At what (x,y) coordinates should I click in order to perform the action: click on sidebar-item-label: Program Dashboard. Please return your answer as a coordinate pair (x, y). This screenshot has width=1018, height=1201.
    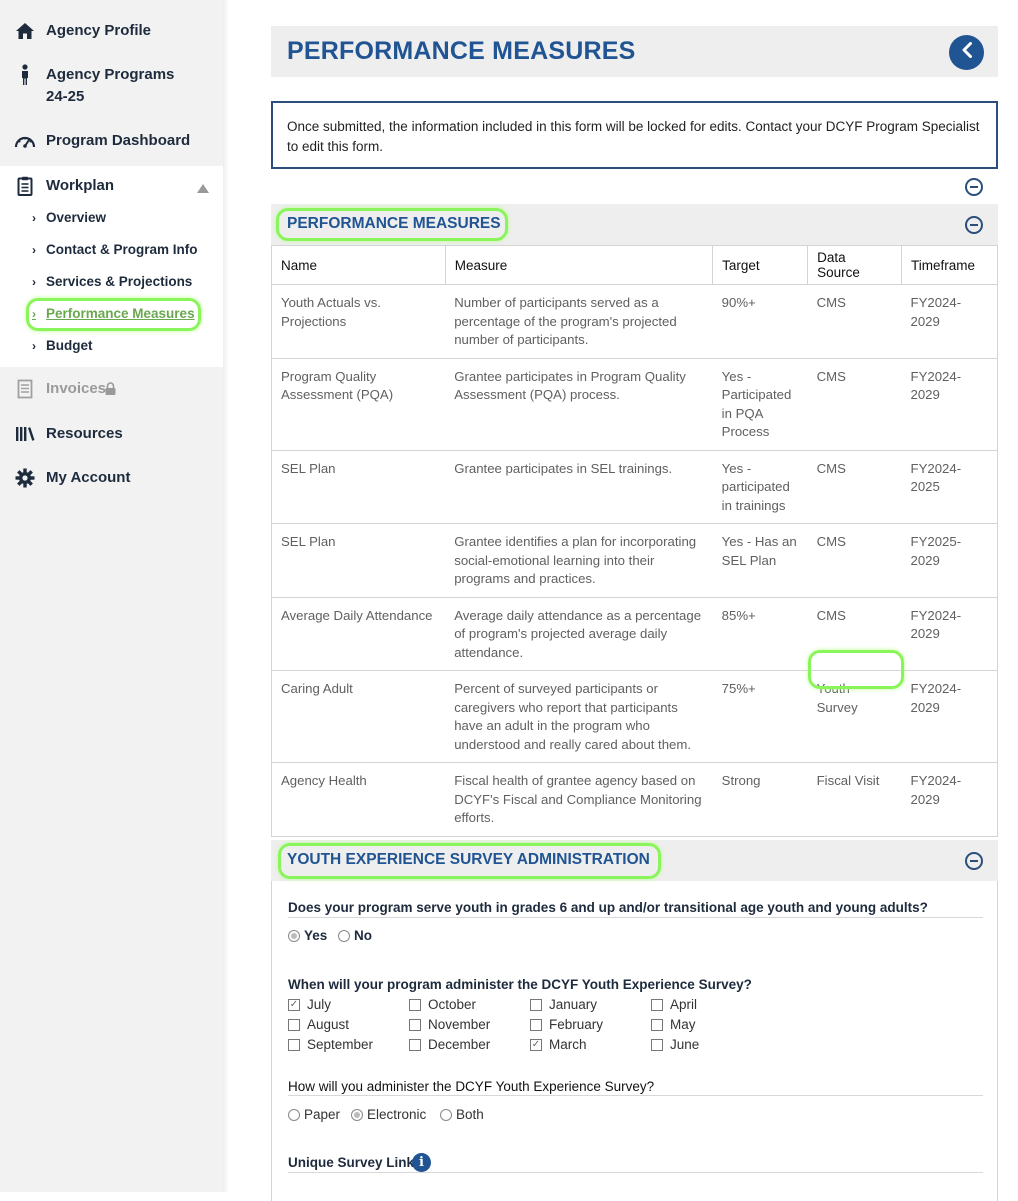
    Looking at the image, I should click on (118, 140).